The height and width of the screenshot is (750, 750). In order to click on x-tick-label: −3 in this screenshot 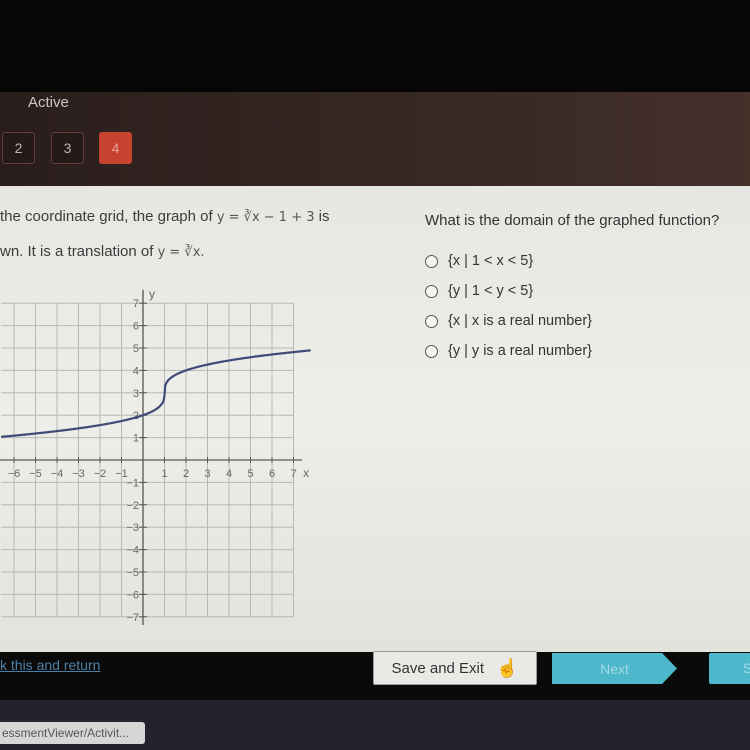, I will do `click(78, 474)`.